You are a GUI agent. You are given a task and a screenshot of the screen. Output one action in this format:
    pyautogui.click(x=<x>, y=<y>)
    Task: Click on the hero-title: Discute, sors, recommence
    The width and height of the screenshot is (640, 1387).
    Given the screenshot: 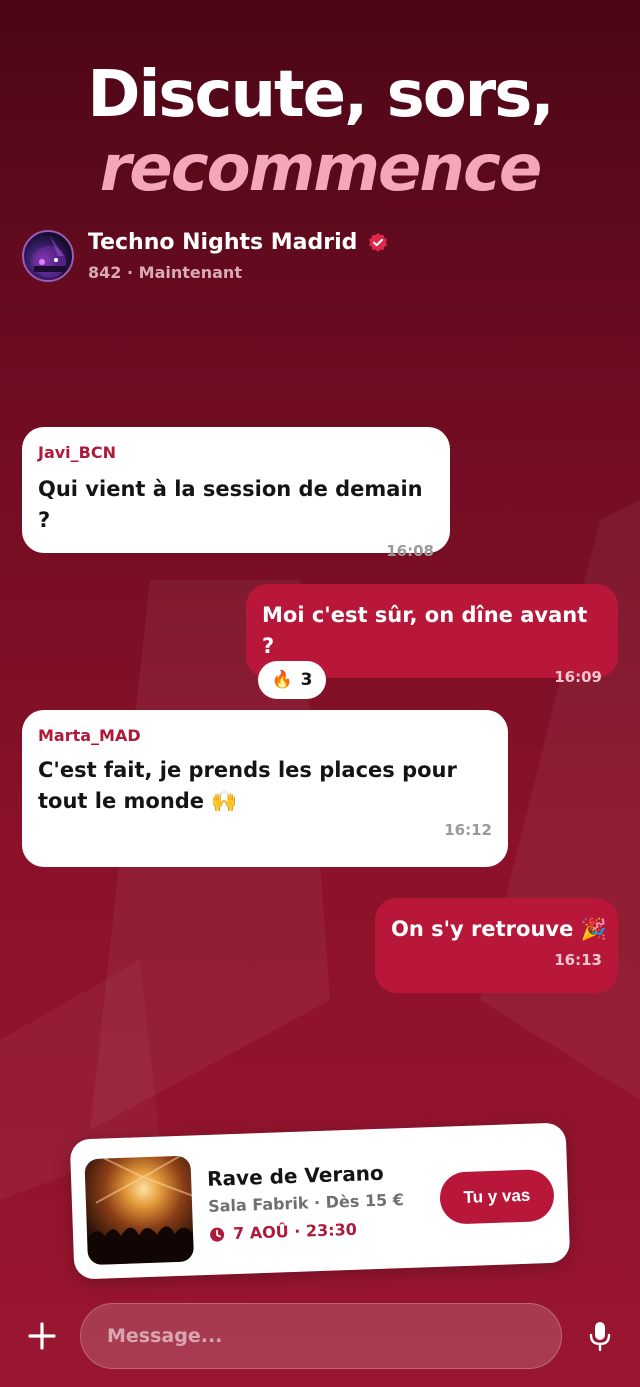 What is the action you would take?
    pyautogui.click(x=320, y=132)
    